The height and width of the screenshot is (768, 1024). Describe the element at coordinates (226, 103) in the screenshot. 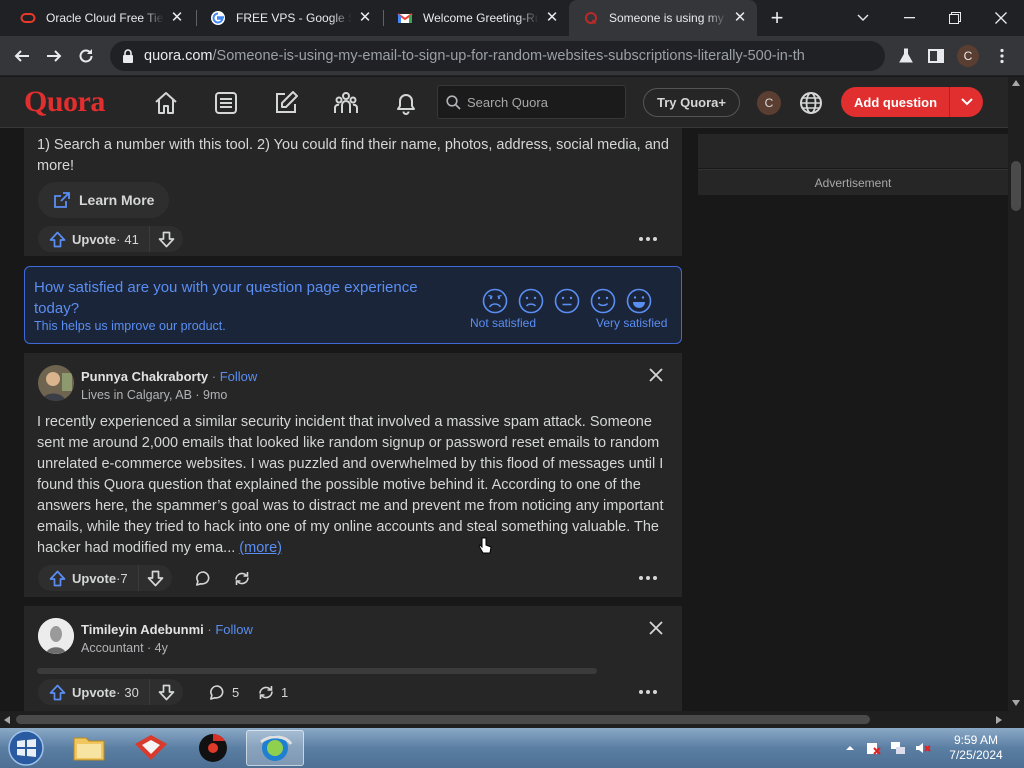

I see `following-nav` at that location.